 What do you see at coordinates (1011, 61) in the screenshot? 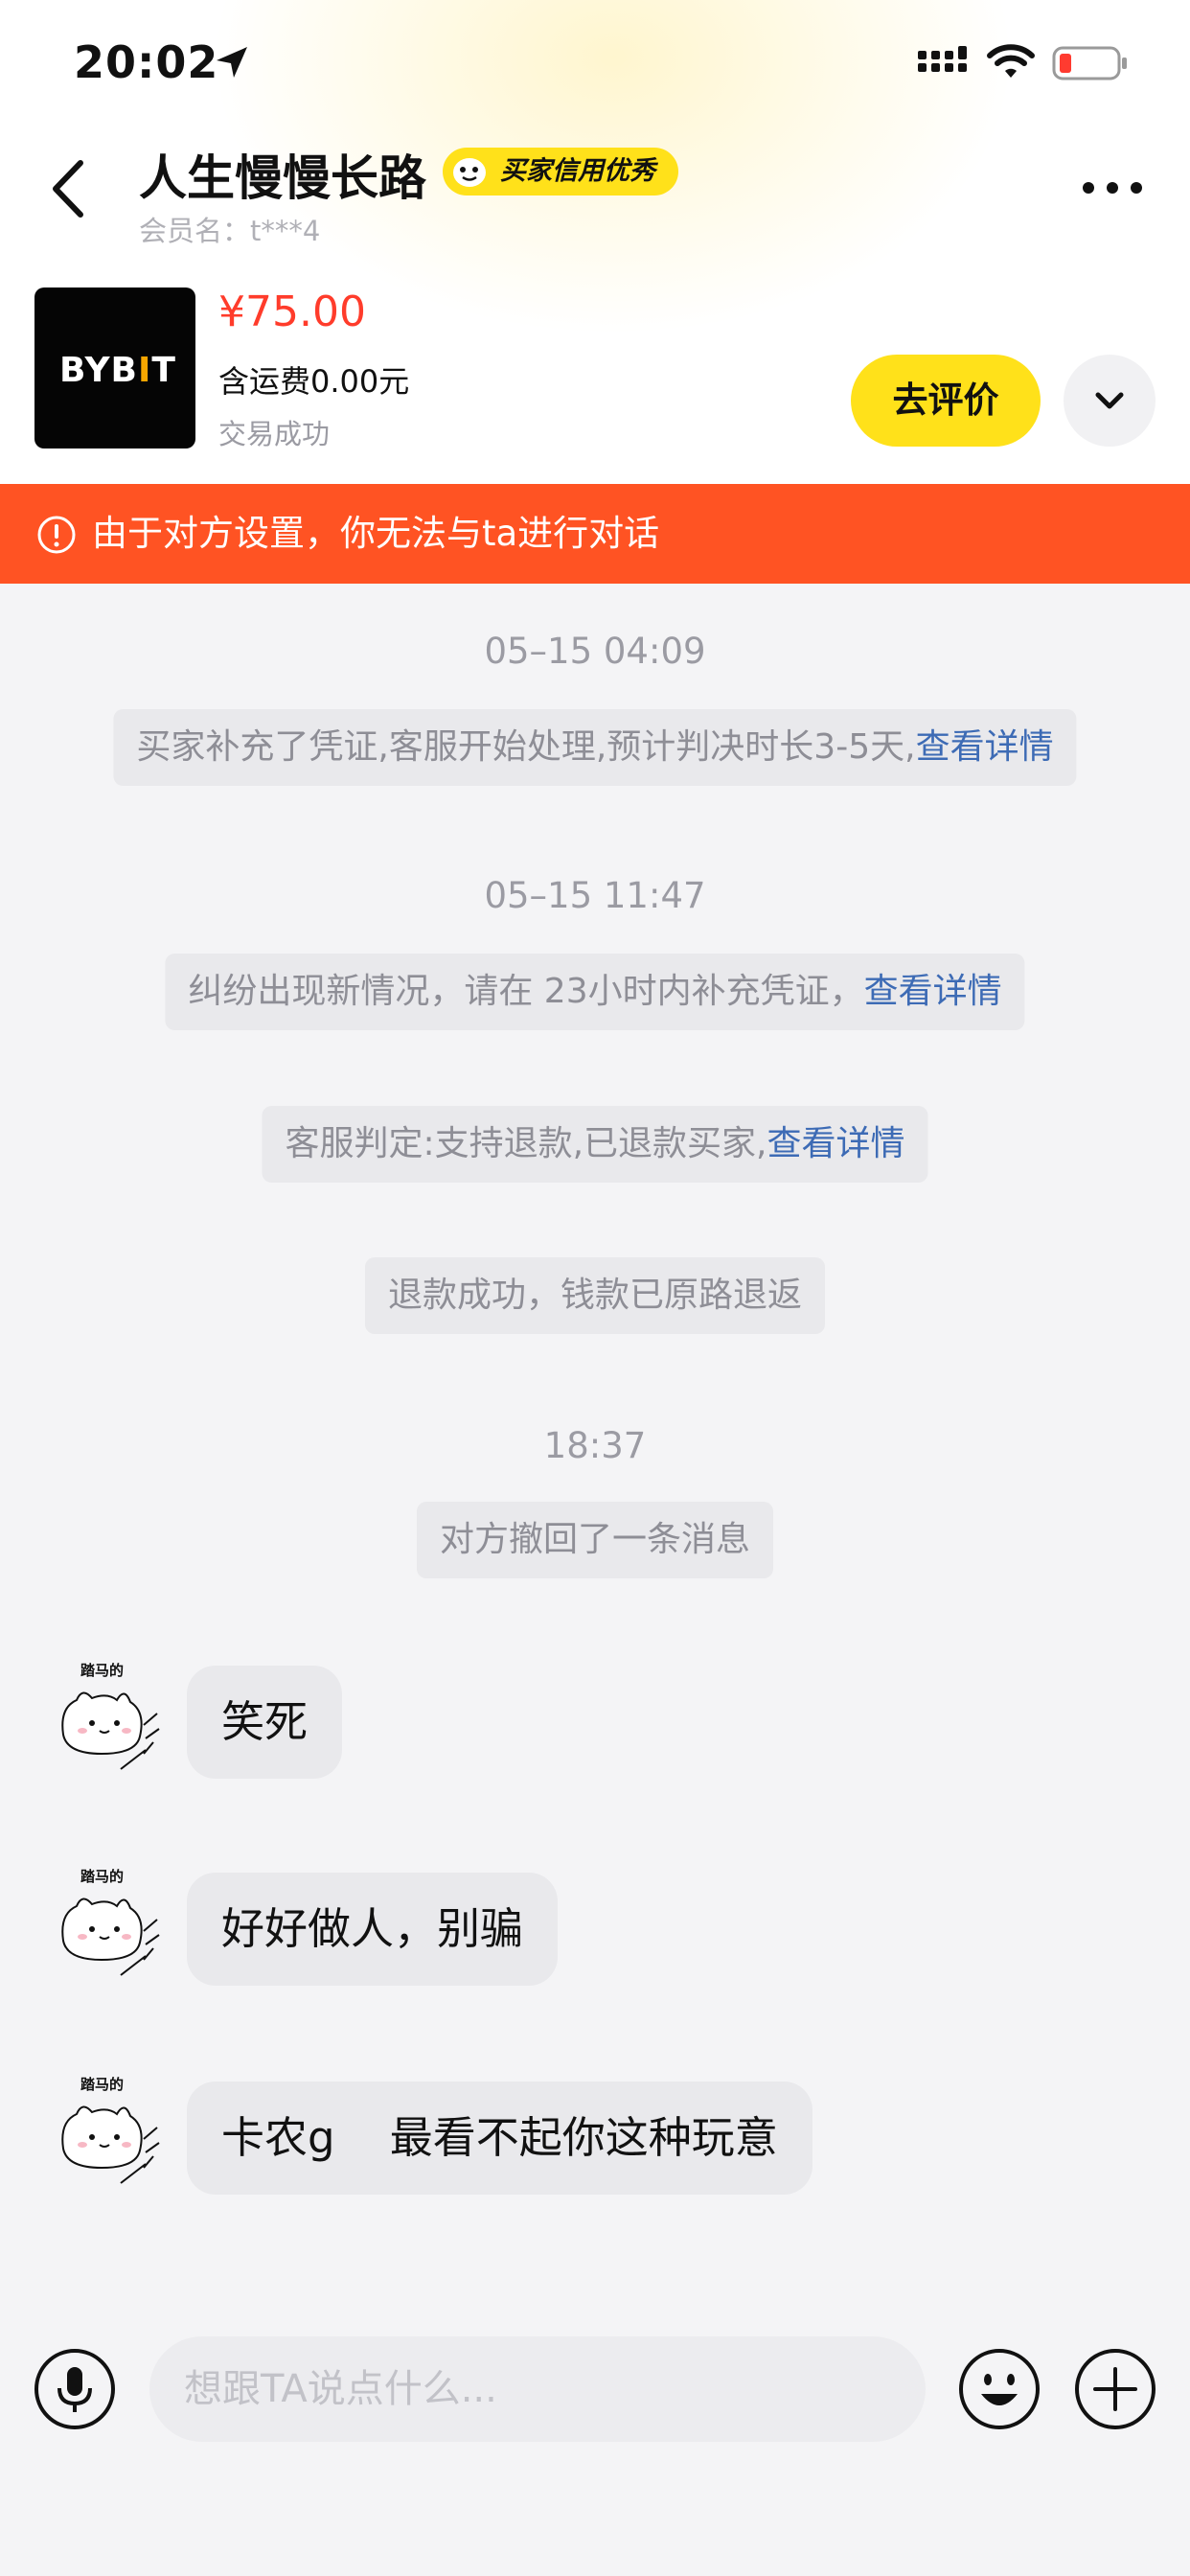
I see `wifi-icon` at bounding box center [1011, 61].